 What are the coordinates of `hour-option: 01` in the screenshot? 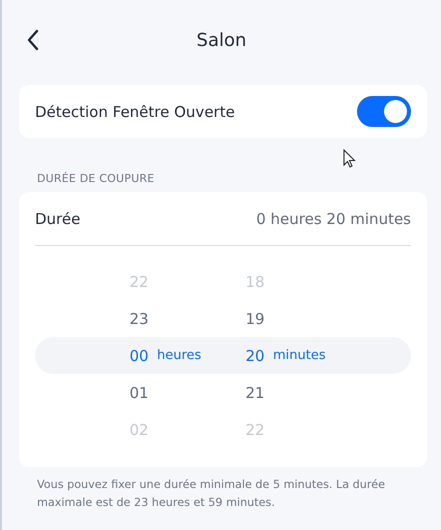 It's located at (139, 393).